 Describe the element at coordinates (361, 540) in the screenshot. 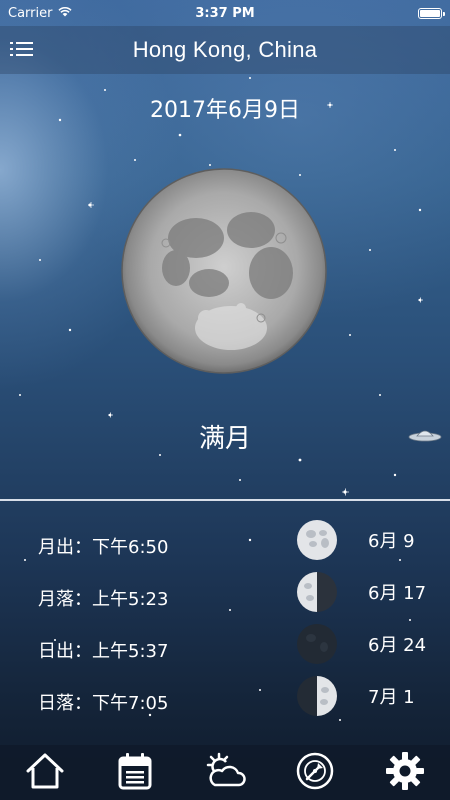

I see `phase-row: 6月 9` at that location.